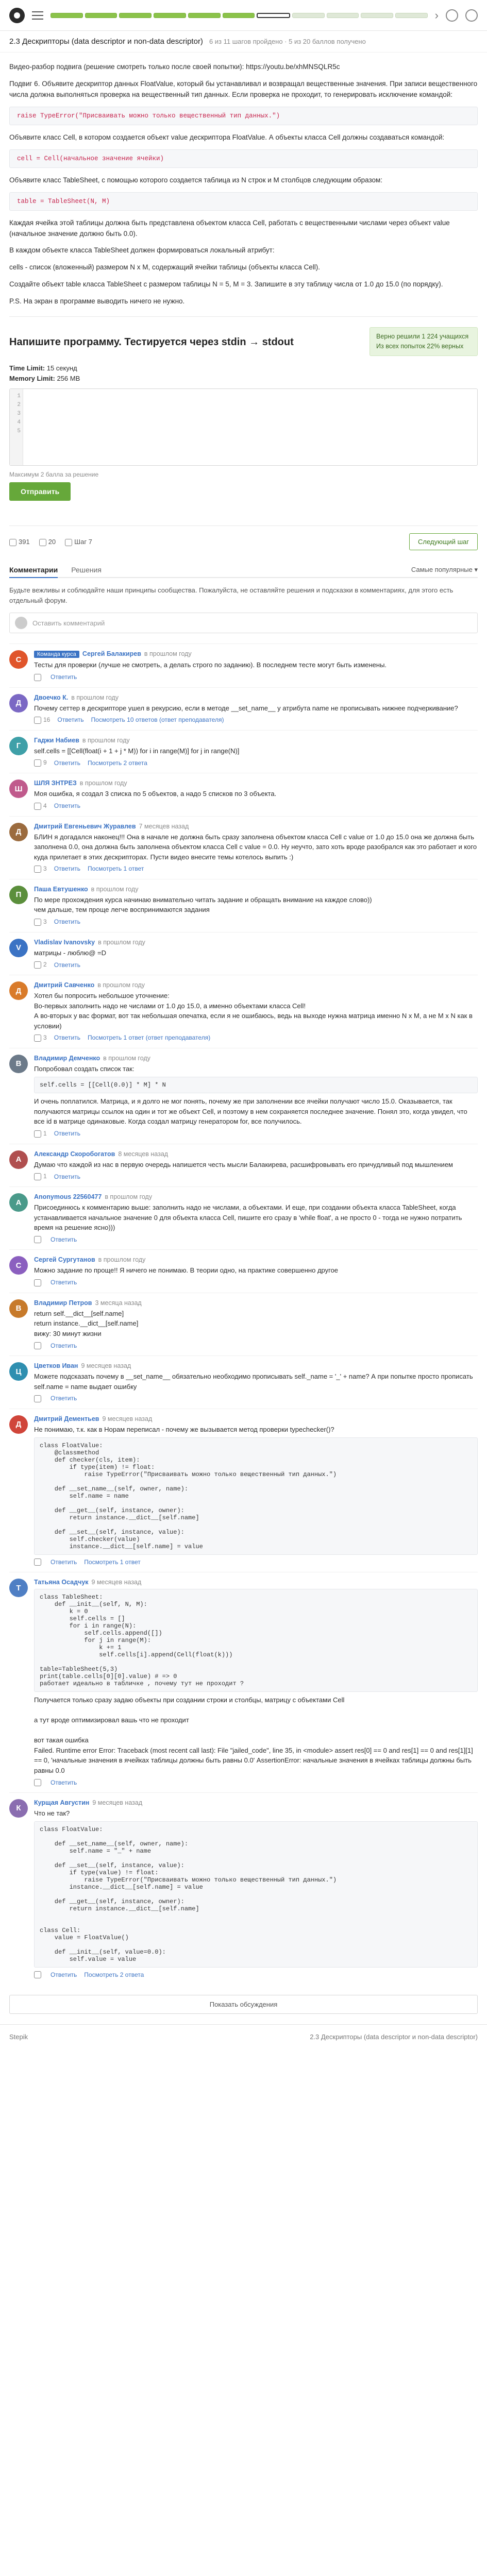 The height and width of the screenshot is (2576, 487). Describe the element at coordinates (40, 965) in the screenshot. I see `comment-like-button: 2` at that location.